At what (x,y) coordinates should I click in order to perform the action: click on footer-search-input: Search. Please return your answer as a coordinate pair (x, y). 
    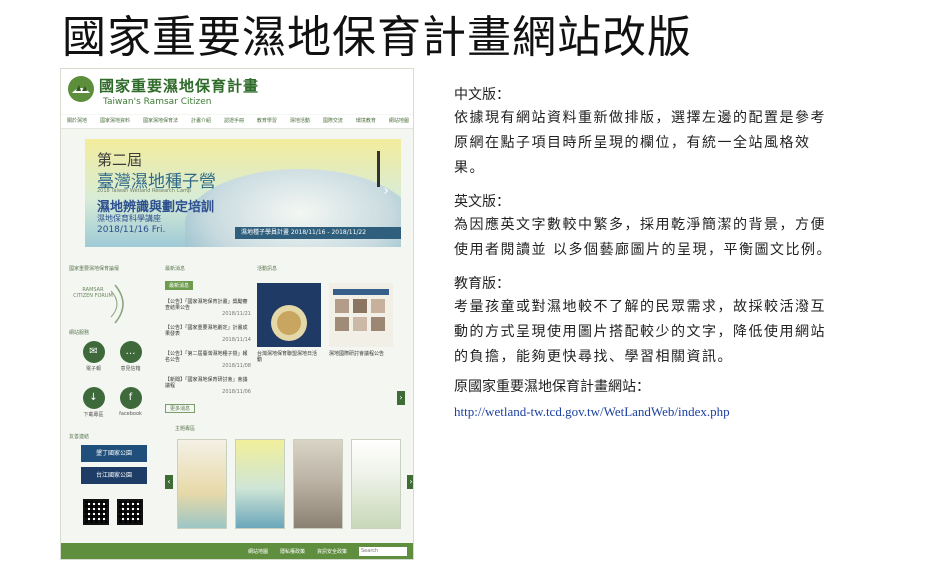
    Looking at the image, I should click on (383, 551).